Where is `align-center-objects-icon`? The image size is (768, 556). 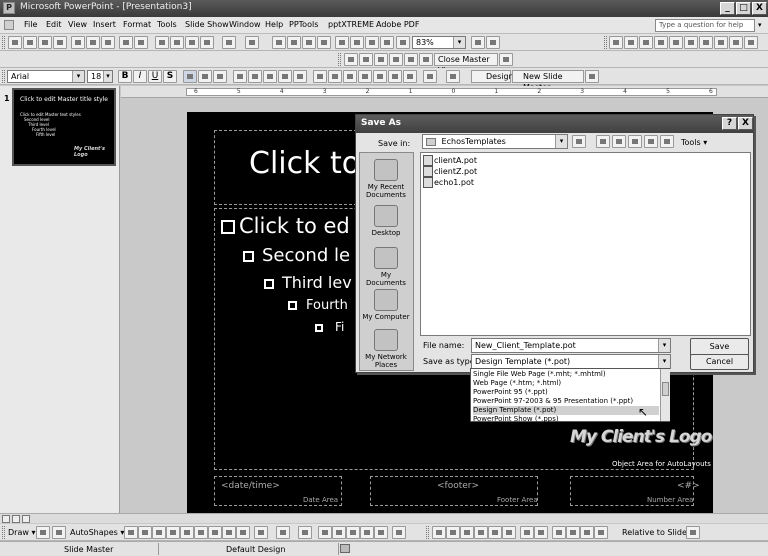 align-center-objects-icon is located at coordinates (453, 532).